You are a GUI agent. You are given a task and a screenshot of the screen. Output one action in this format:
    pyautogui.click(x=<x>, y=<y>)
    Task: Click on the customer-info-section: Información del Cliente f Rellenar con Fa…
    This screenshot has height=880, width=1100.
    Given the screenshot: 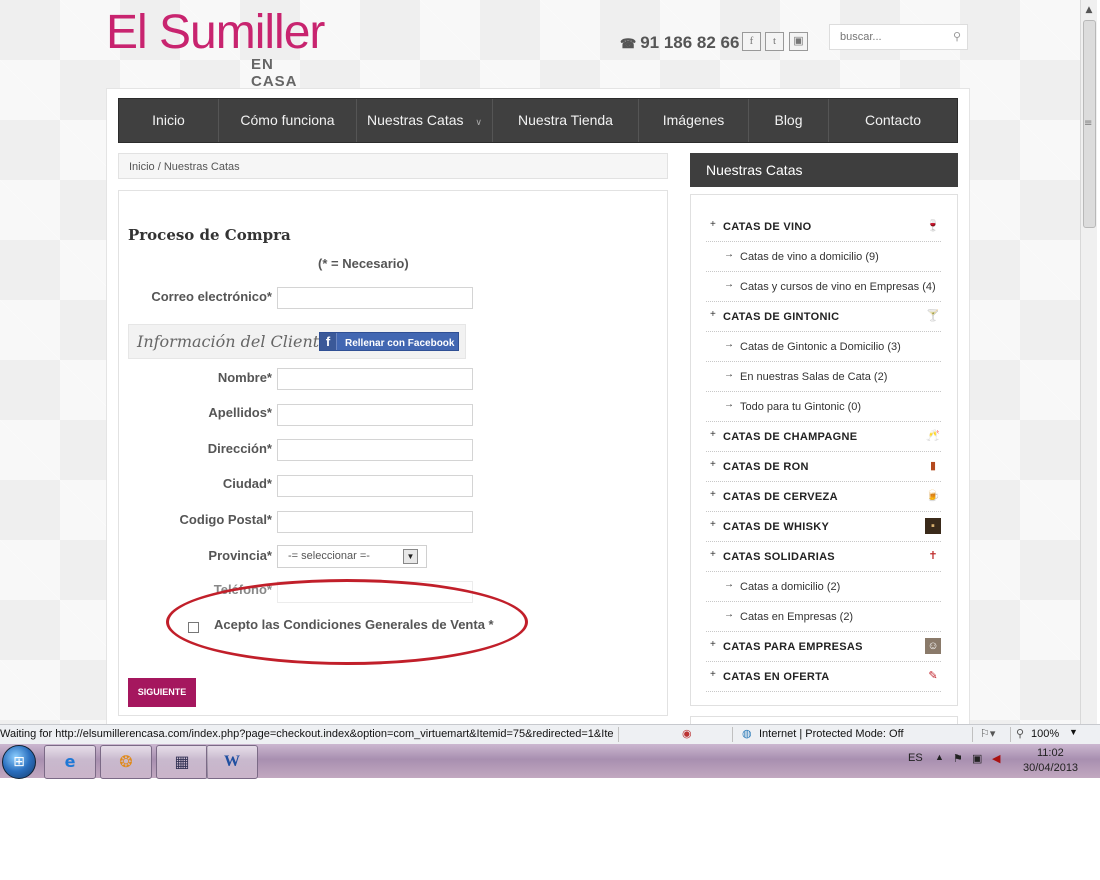 What is the action you would take?
    pyautogui.click(x=297, y=341)
    